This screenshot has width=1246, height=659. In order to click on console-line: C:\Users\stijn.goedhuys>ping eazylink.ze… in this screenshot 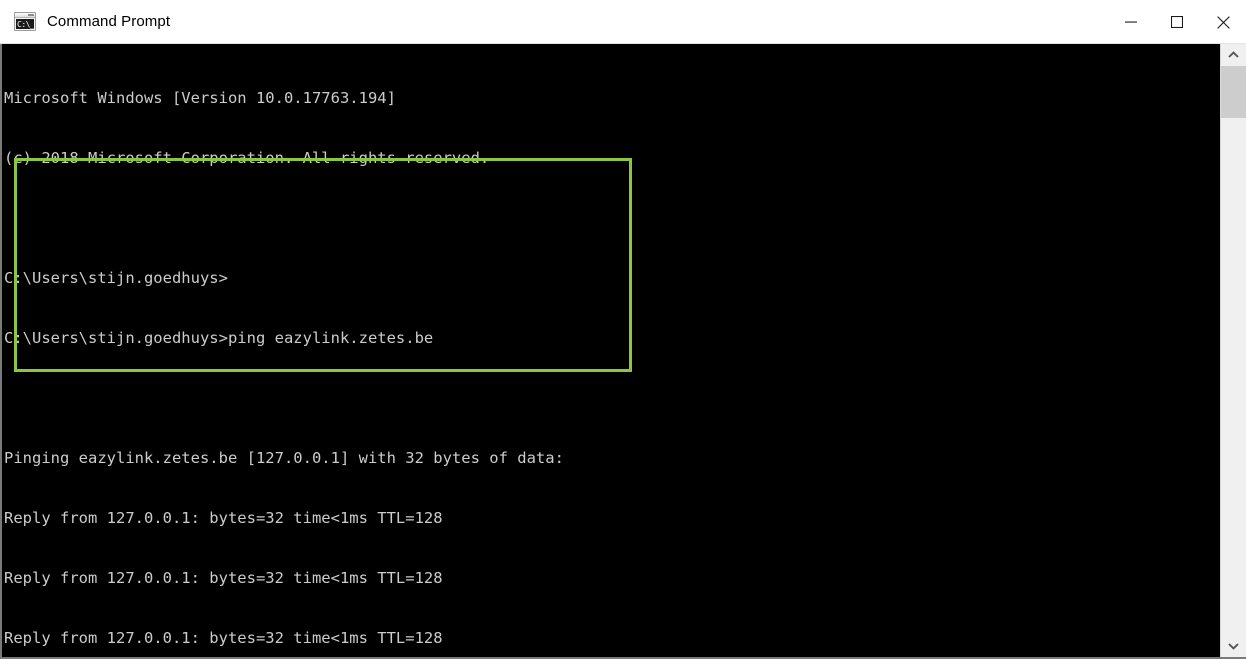, I will do `click(219, 338)`.